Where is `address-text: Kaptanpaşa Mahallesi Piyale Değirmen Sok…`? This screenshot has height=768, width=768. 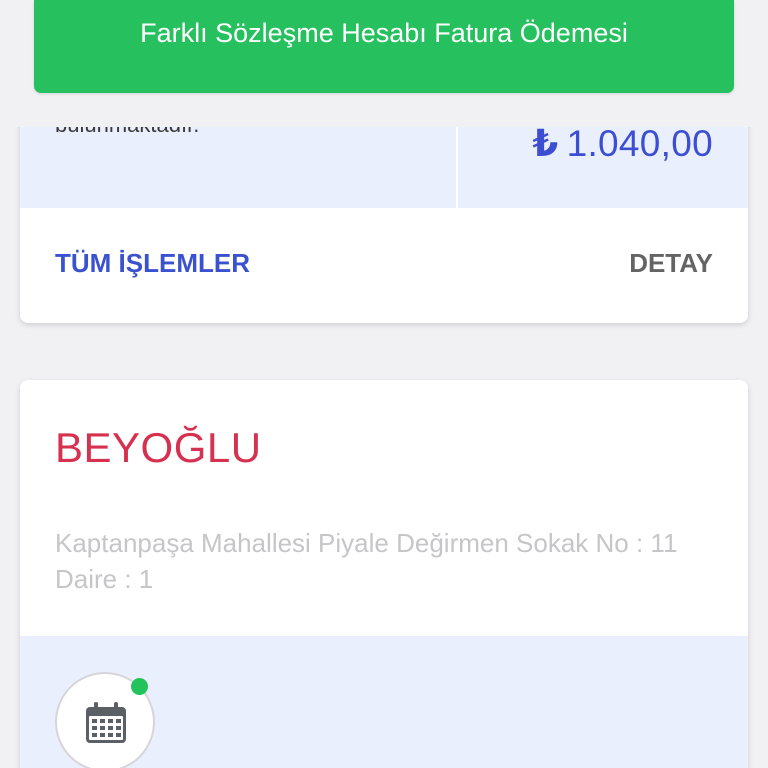
address-text: Kaptanpaşa Mahallesi Piyale Değirmen Sok… is located at coordinates (366, 561).